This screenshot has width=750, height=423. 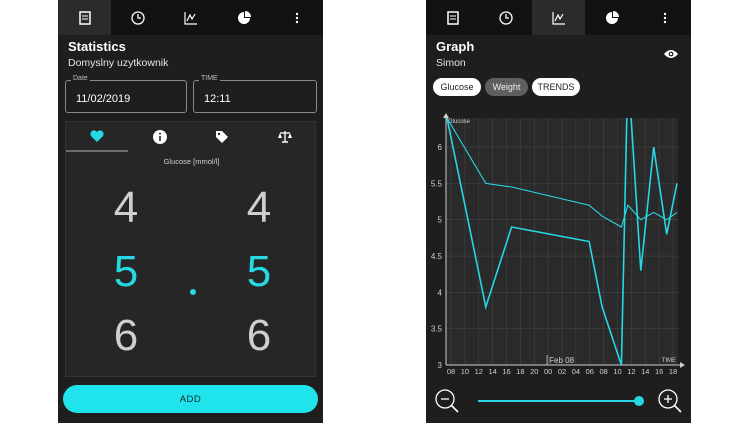 What do you see at coordinates (669, 361) in the screenshot?
I see `x-axis-label: TIME` at bounding box center [669, 361].